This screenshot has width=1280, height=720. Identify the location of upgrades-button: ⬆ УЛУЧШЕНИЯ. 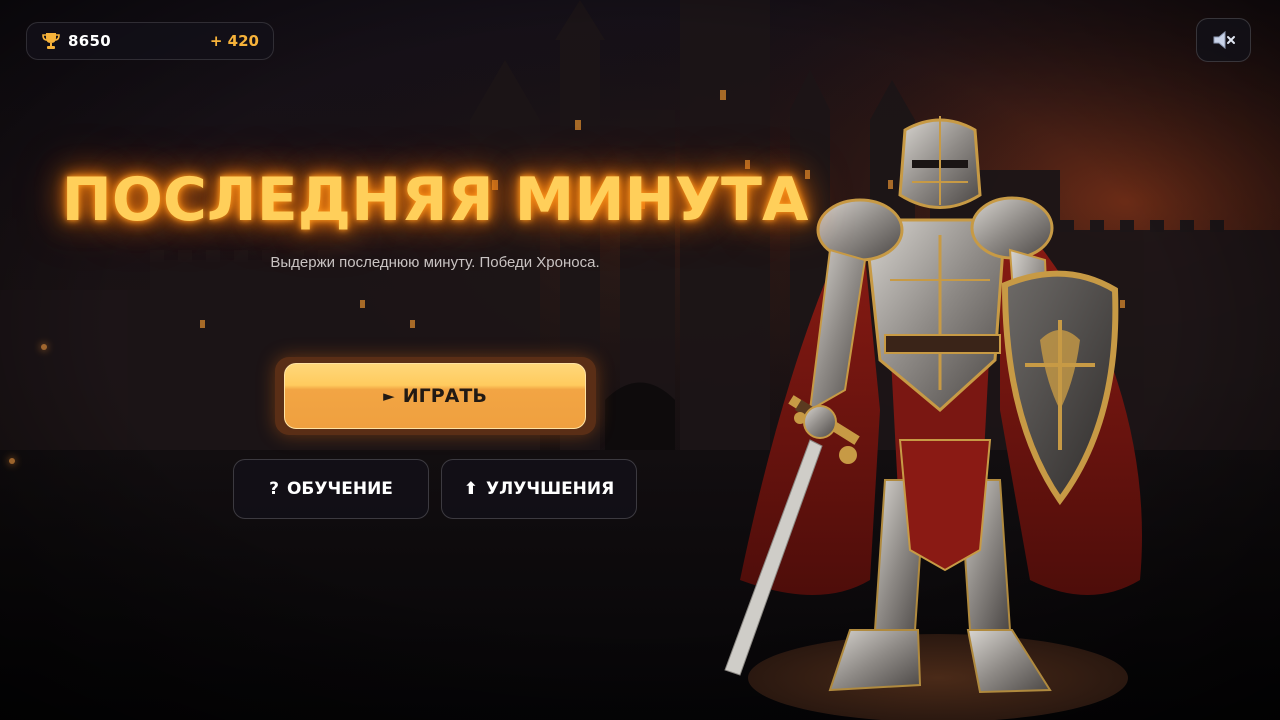
(539, 489).